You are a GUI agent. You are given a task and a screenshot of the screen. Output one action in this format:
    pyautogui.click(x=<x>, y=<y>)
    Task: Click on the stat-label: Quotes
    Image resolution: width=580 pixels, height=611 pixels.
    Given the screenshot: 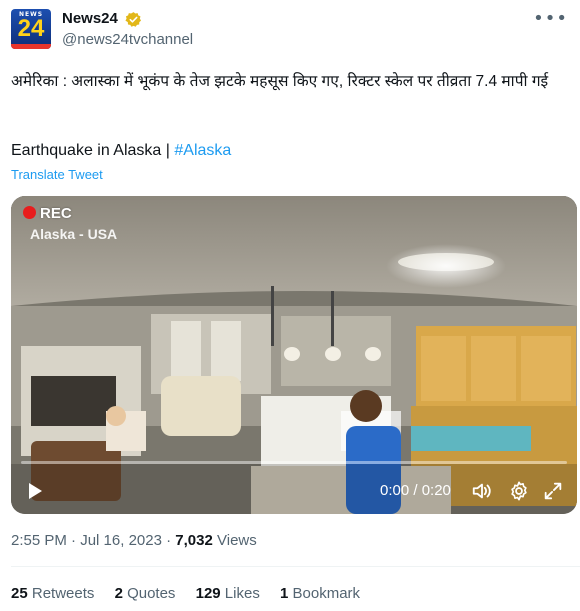 What is the action you would take?
    pyautogui.click(x=149, y=593)
    